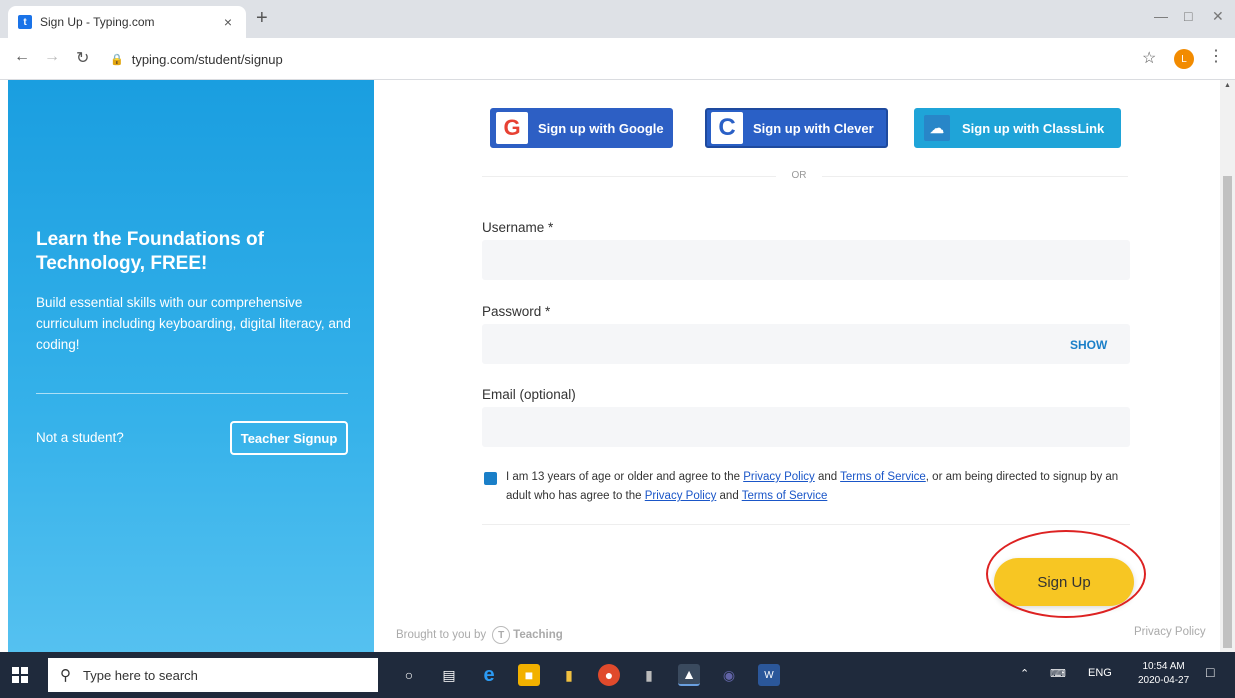 This screenshot has width=1235, height=698. What do you see at coordinates (1033, 128) in the screenshot?
I see `classlink-signup-label: Sign up with ClassLink` at bounding box center [1033, 128].